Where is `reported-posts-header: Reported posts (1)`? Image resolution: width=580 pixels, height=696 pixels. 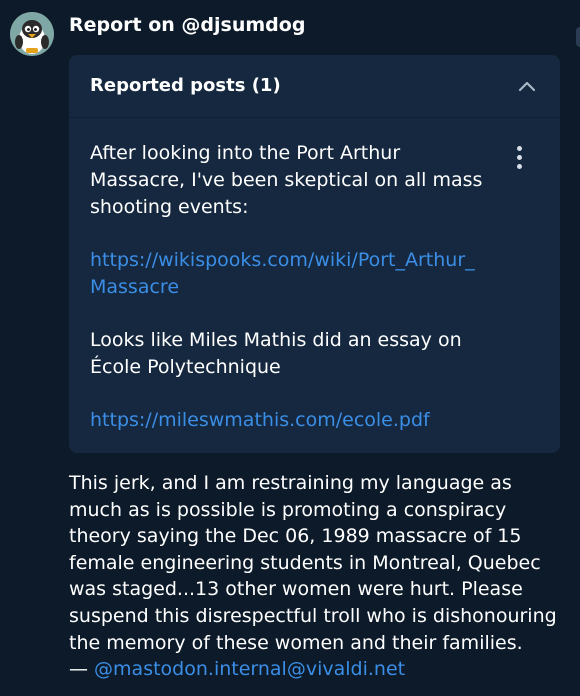 reported-posts-header: Reported posts (1) is located at coordinates (314, 86).